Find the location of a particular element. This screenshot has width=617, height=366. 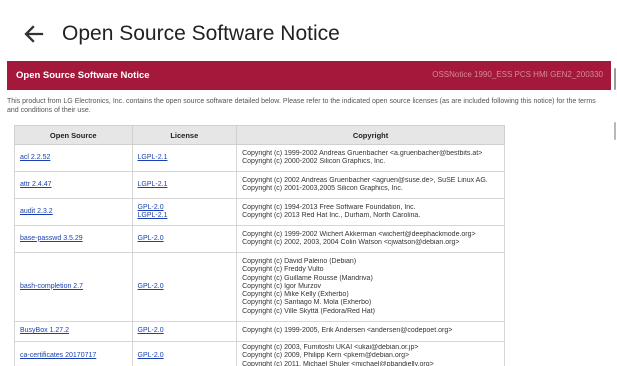

package-link: ca-certificates 20170717 is located at coordinates (58, 355).